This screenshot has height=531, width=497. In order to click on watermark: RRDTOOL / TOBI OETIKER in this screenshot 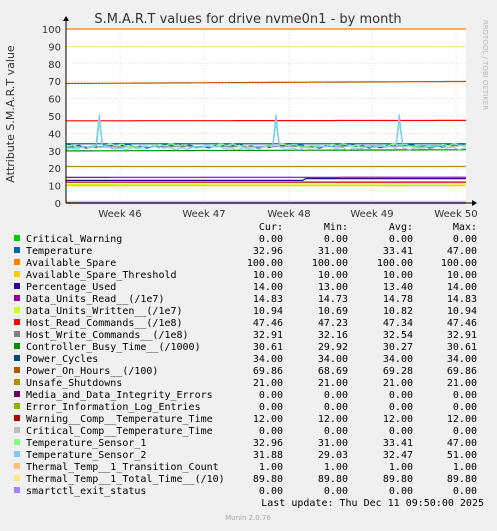, I will do `click(485, 65)`.